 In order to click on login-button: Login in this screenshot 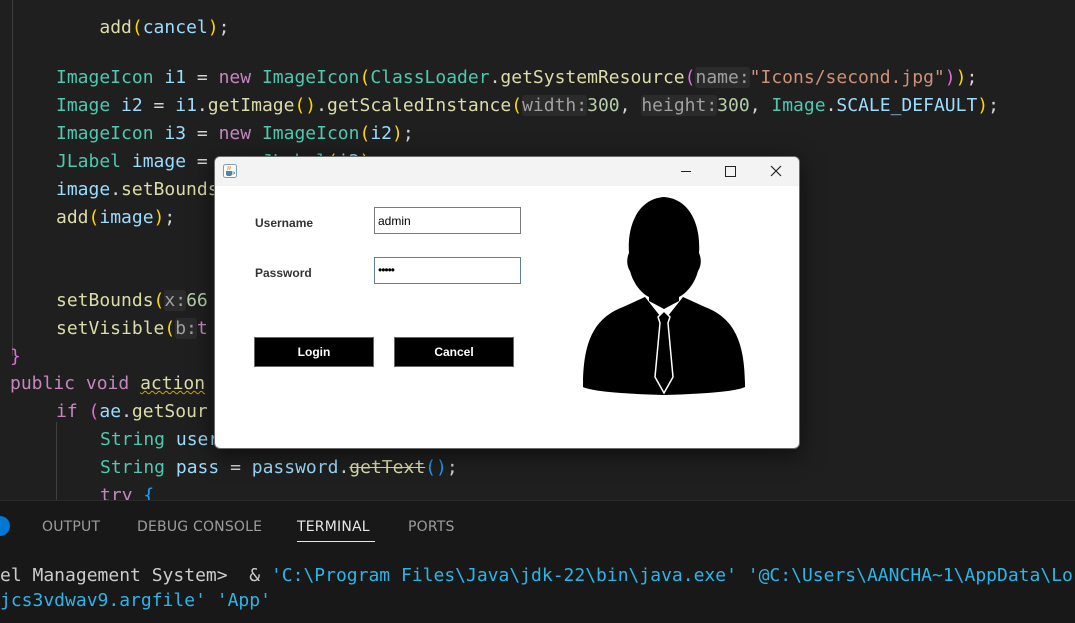, I will do `click(314, 352)`.